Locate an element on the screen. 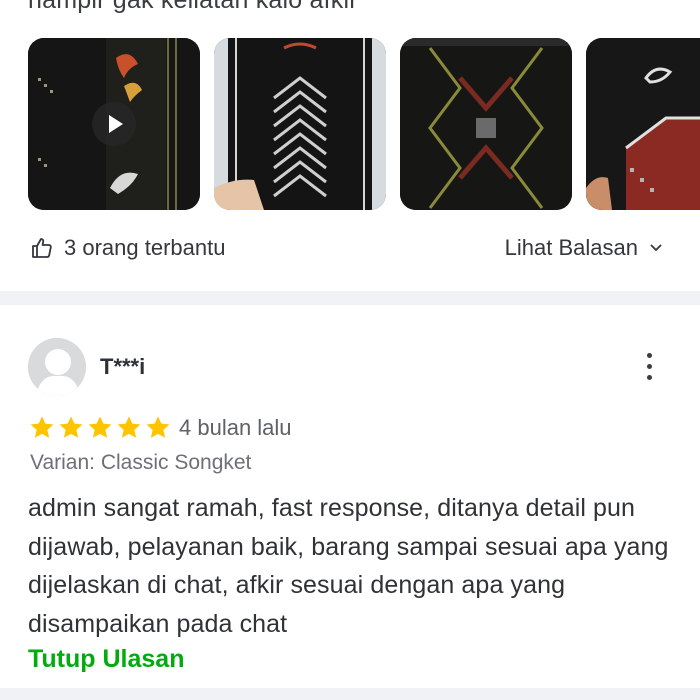 This screenshot has height=700, width=700. chevron-down-icon is located at coordinates (656, 248).